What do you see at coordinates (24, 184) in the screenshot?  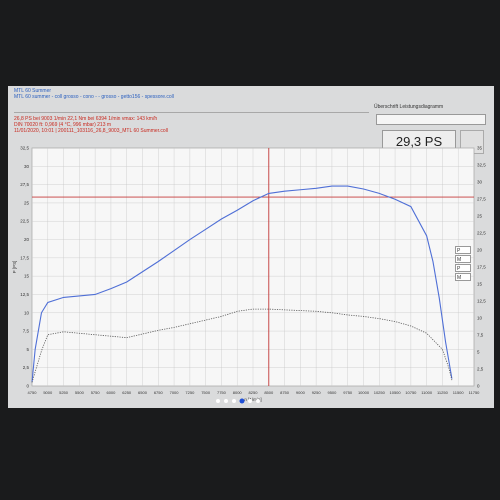 I see `y-left-tick-label: 27,5` at bounding box center [24, 184].